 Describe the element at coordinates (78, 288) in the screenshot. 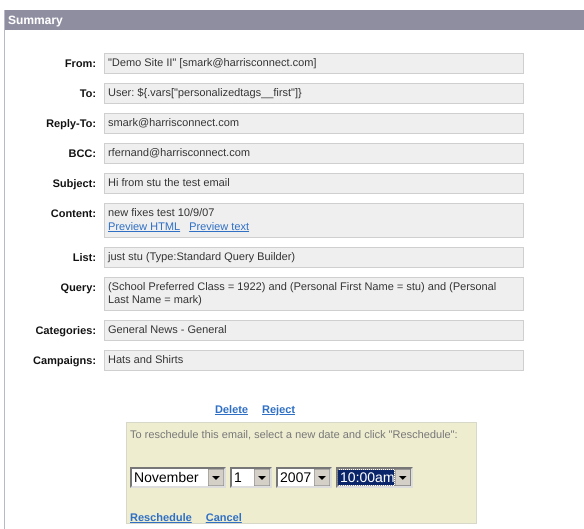

I see `field-label: Query:` at that location.